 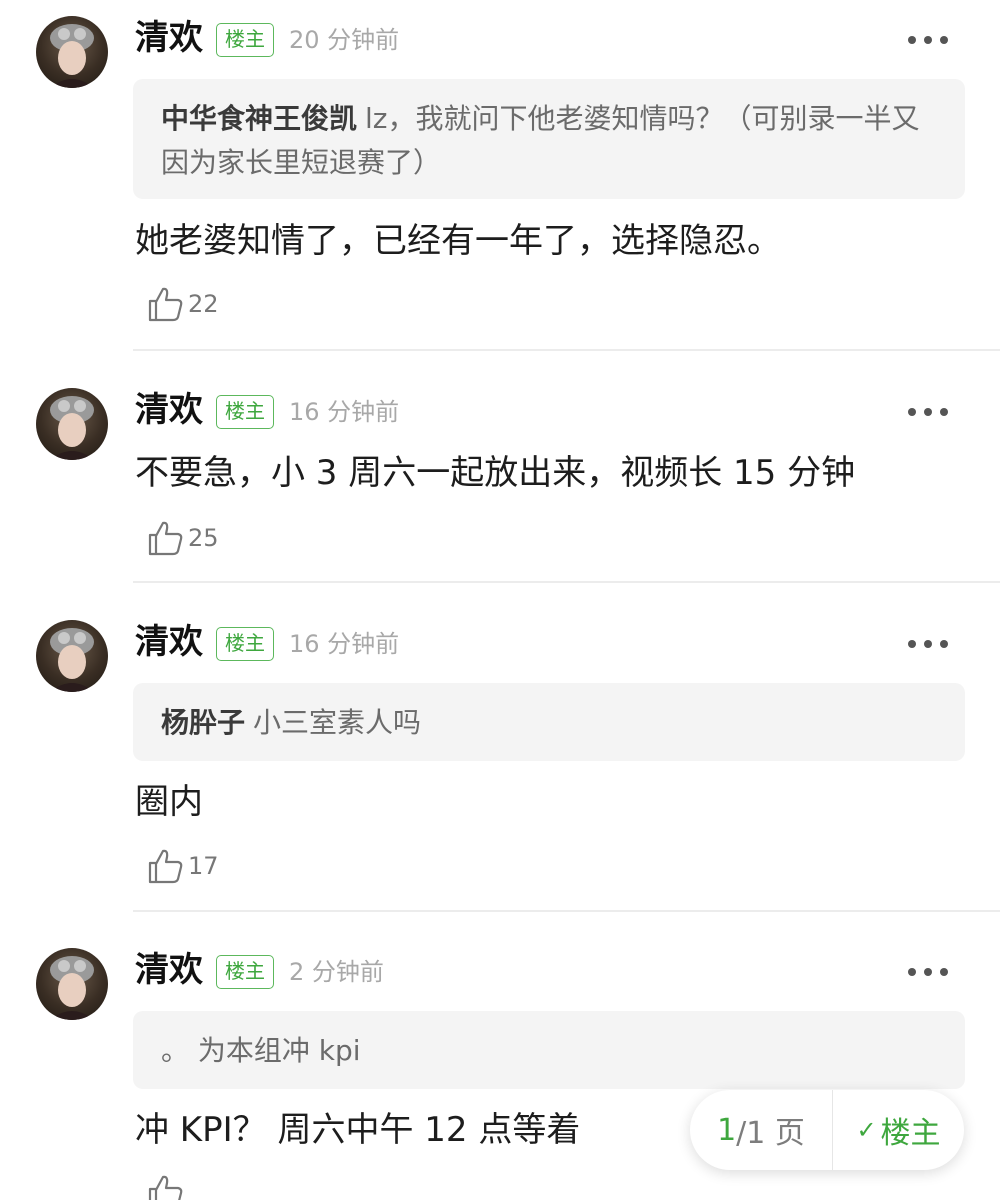 I want to click on like-button: 25, so click(x=182, y=538).